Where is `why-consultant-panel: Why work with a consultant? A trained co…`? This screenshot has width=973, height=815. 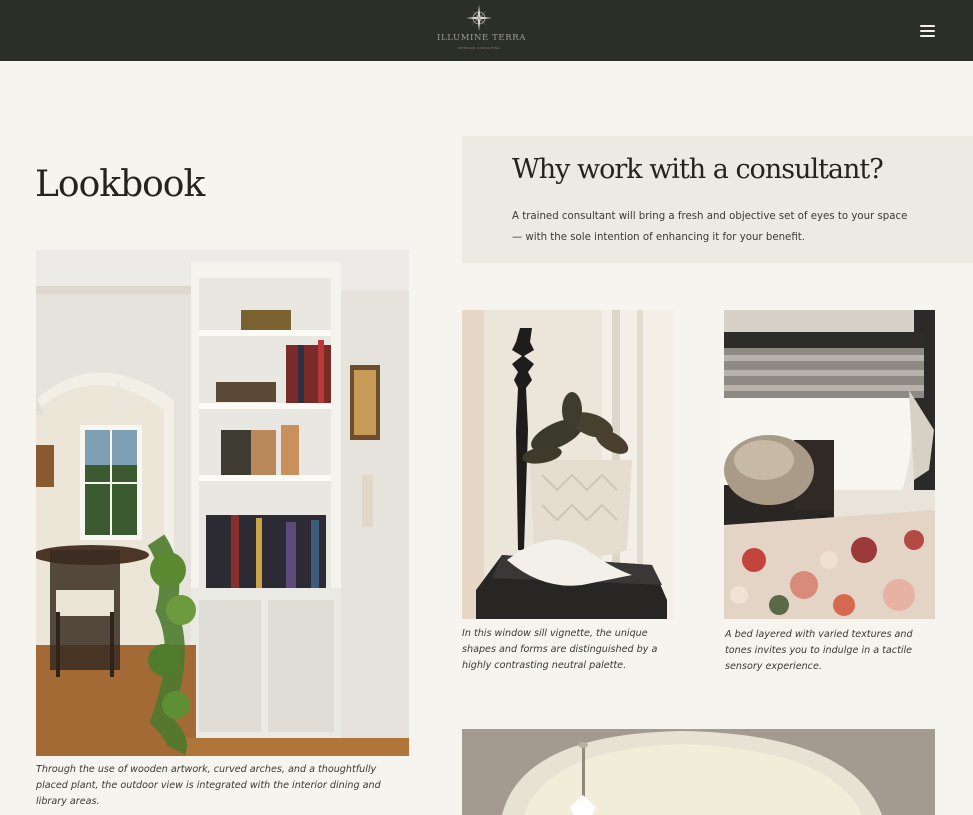
why-consultant-panel: Why work with a consultant? A trained co… is located at coordinates (717, 199).